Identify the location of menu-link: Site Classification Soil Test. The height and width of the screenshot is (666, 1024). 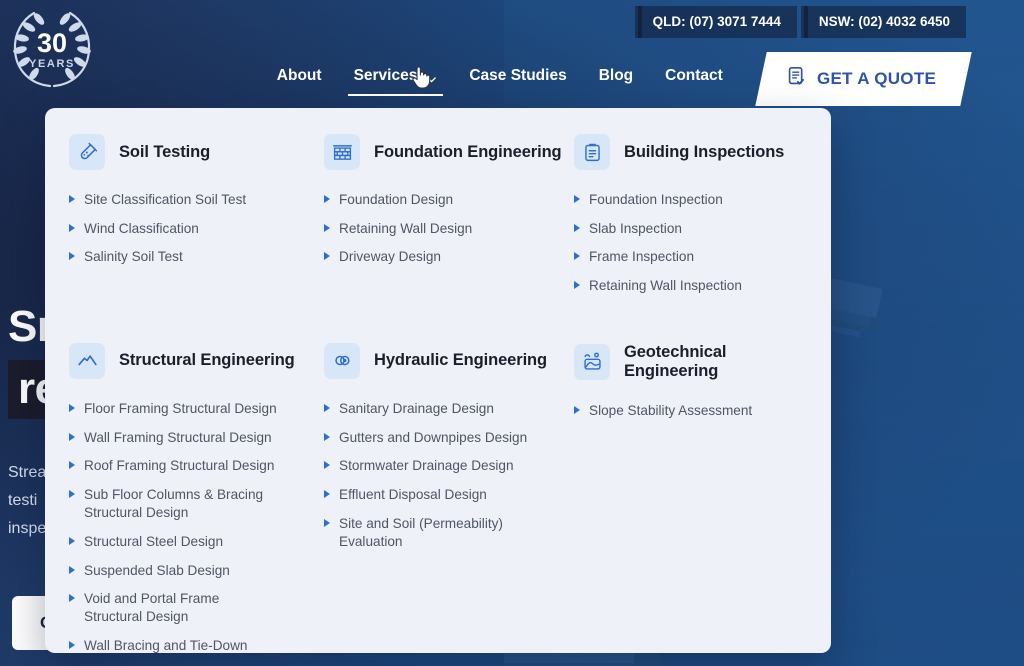
(175, 200).